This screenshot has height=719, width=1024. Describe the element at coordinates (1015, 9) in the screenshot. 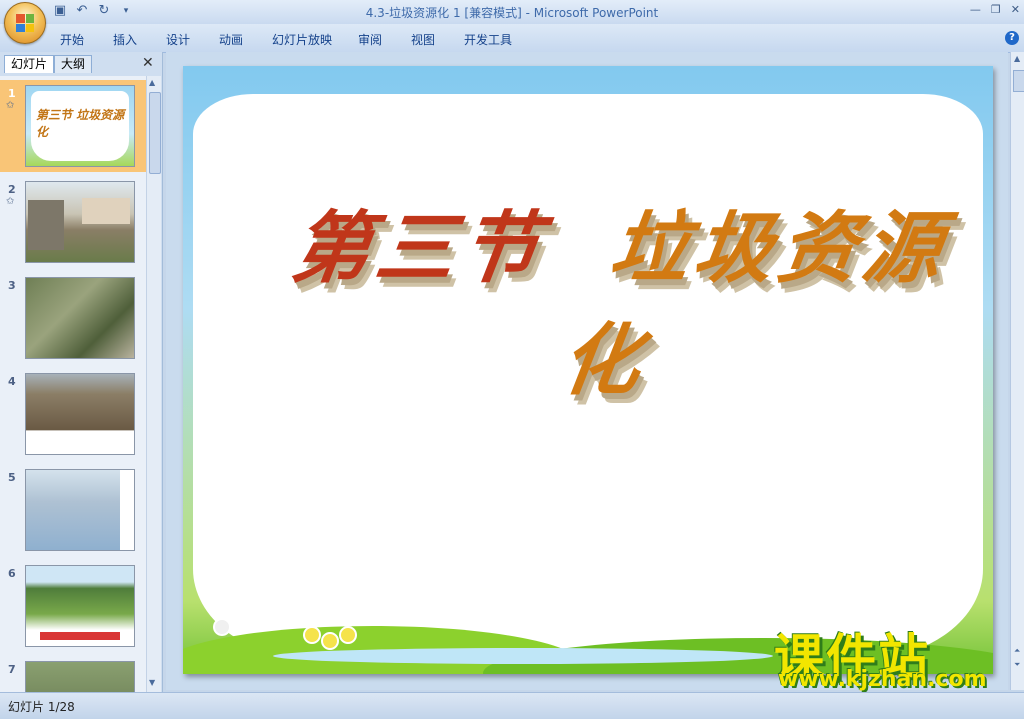

I see `close-icon: ✕` at that location.